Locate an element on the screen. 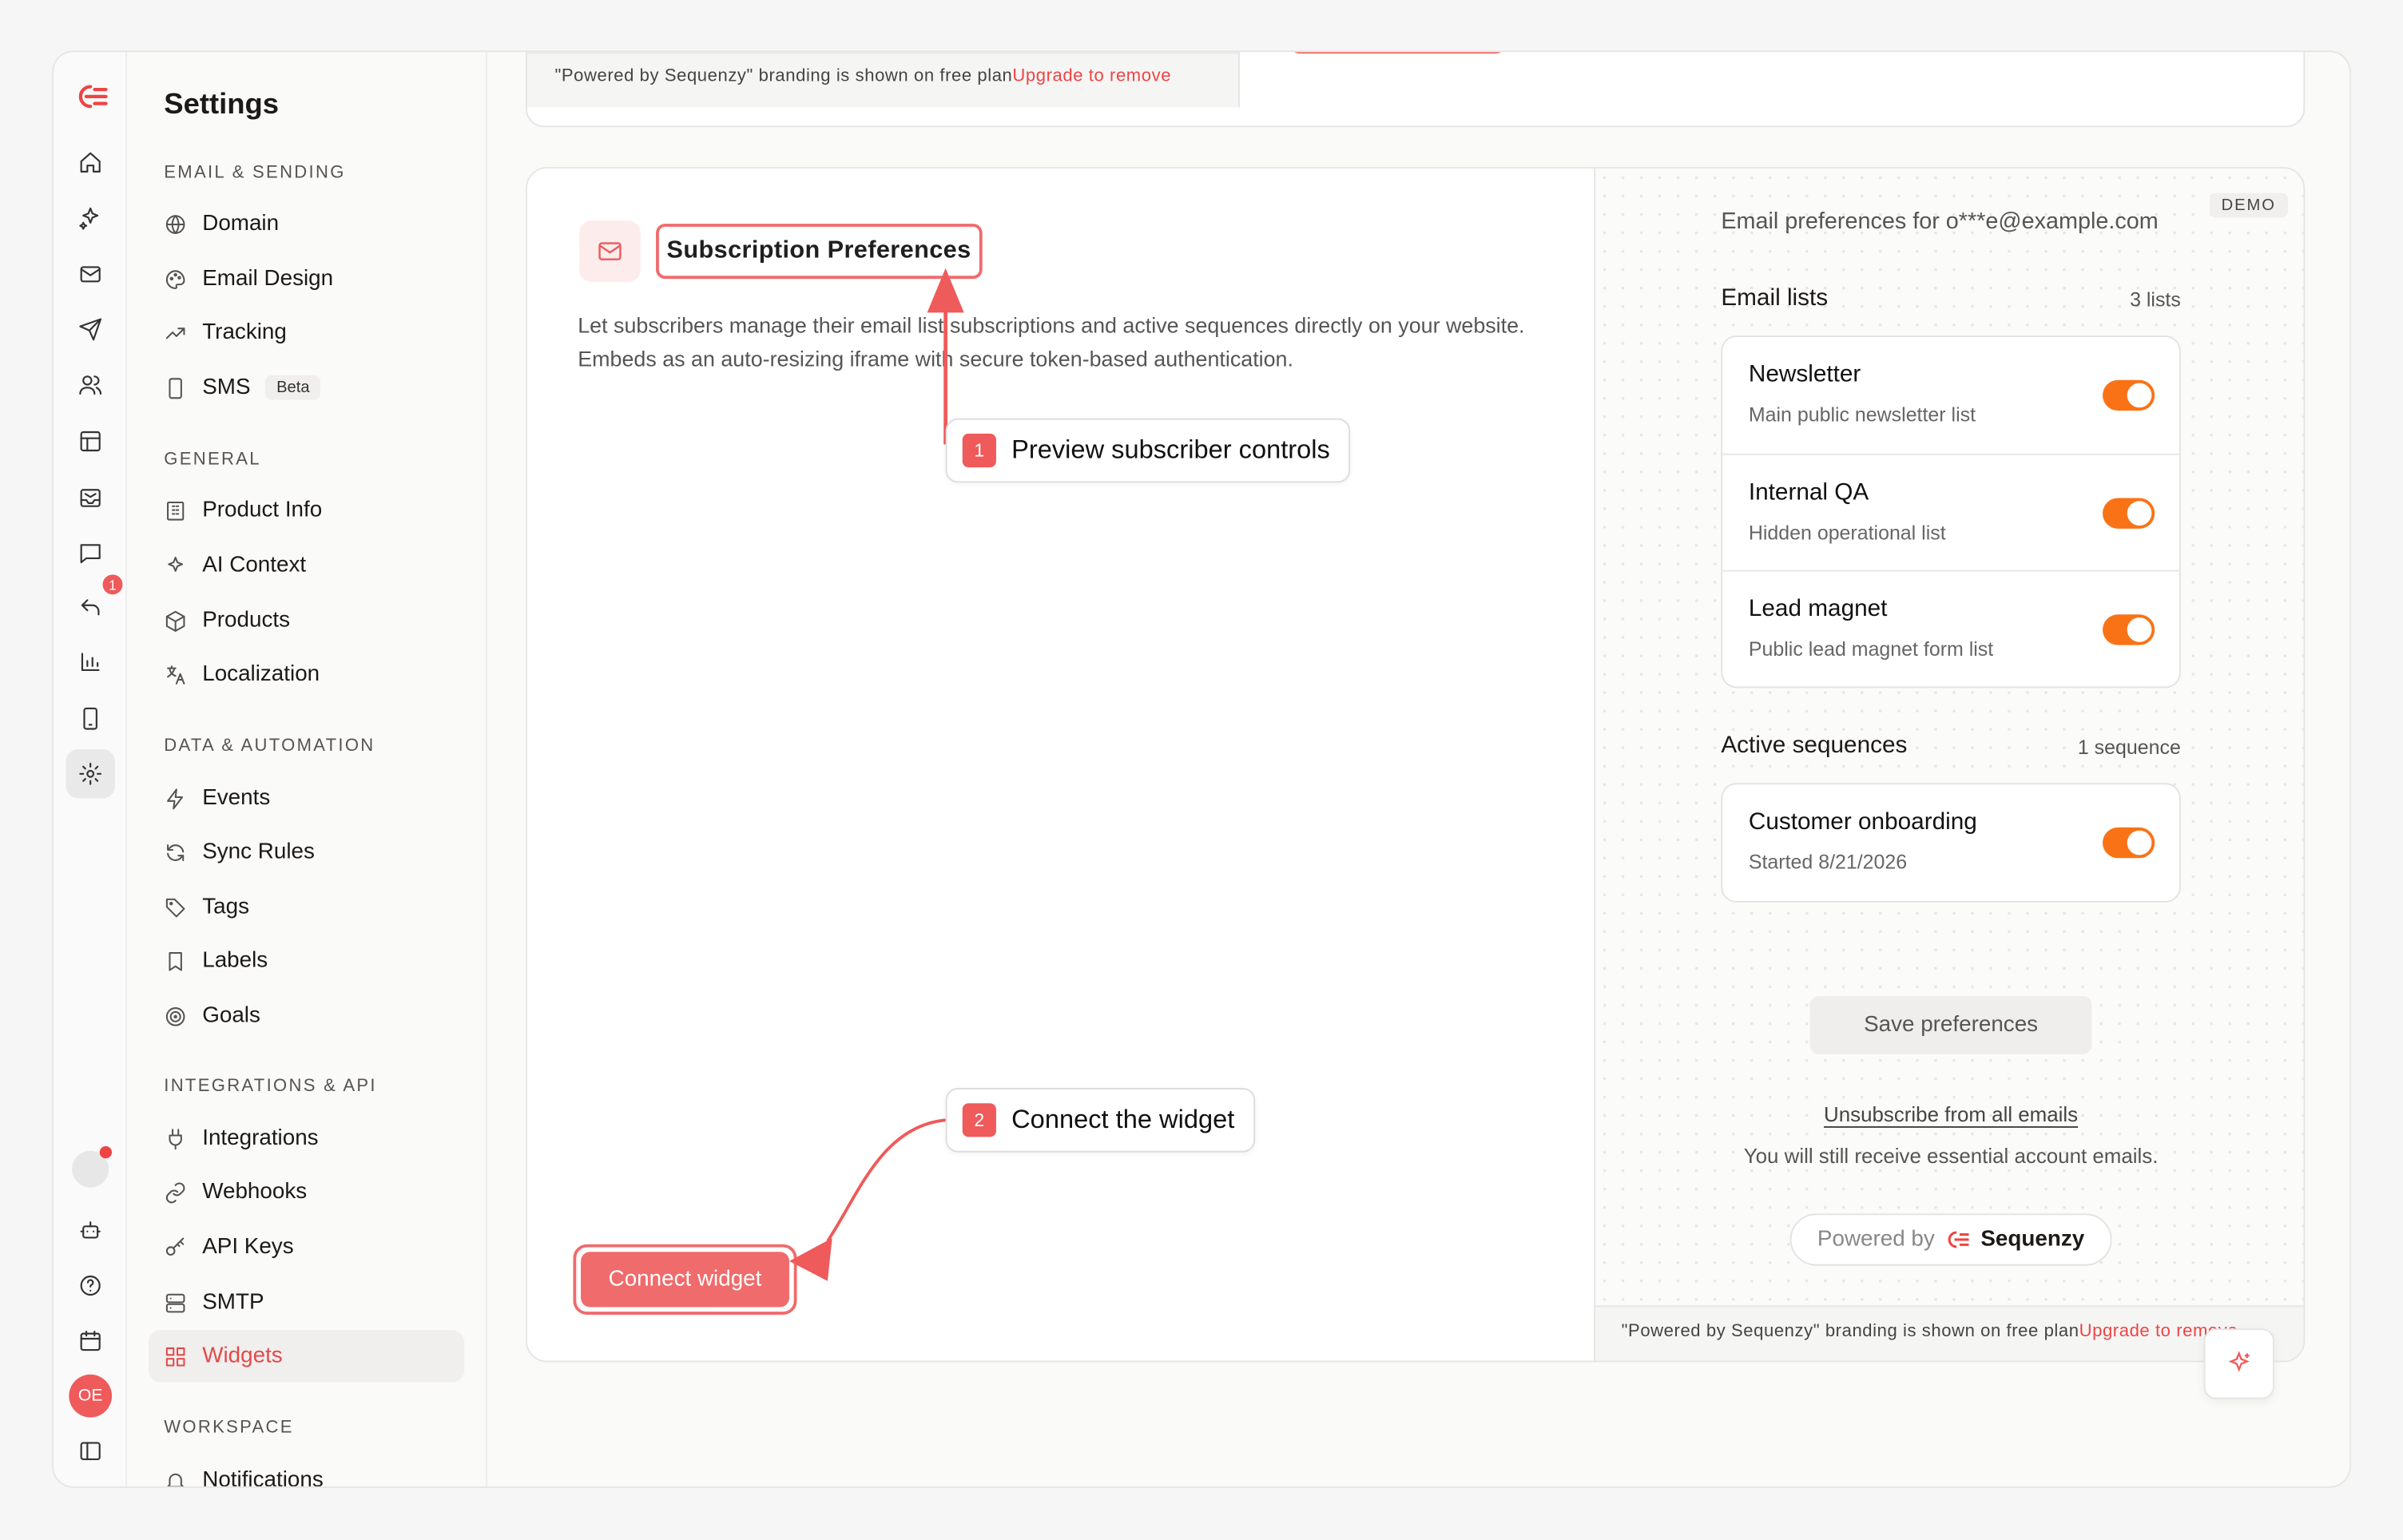  plug-icon is located at coordinates (175, 1138).